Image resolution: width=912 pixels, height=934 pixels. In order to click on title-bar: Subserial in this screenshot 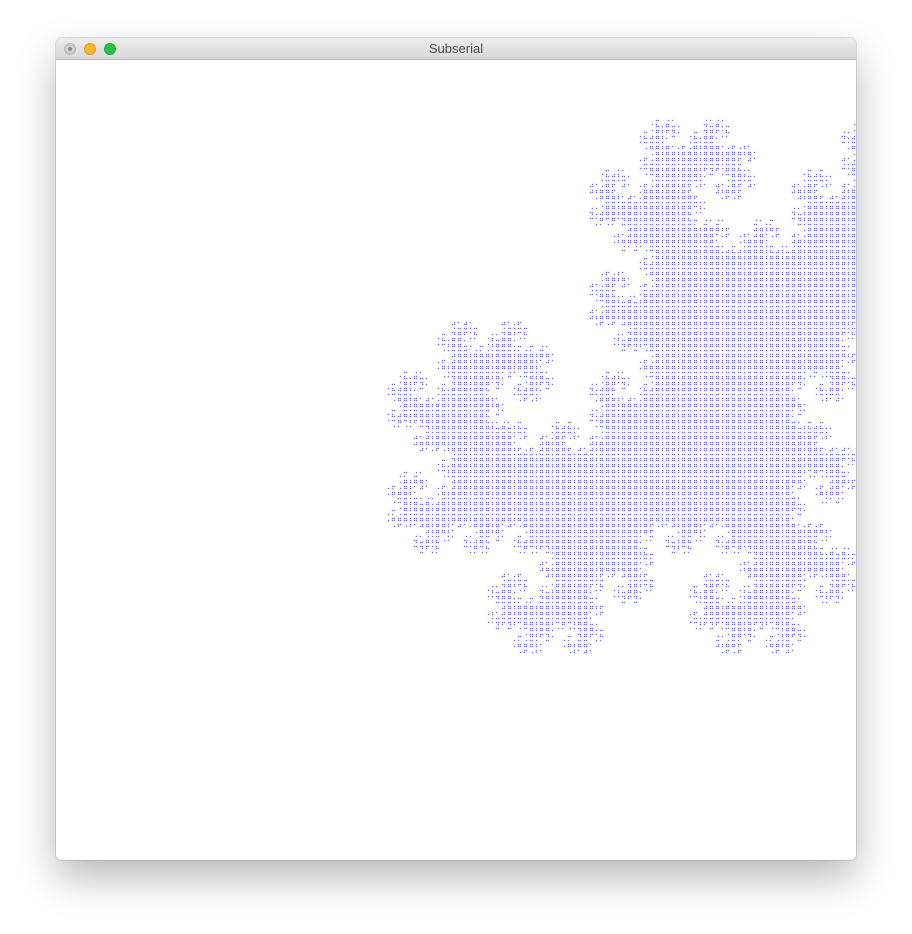, I will do `click(456, 49)`.